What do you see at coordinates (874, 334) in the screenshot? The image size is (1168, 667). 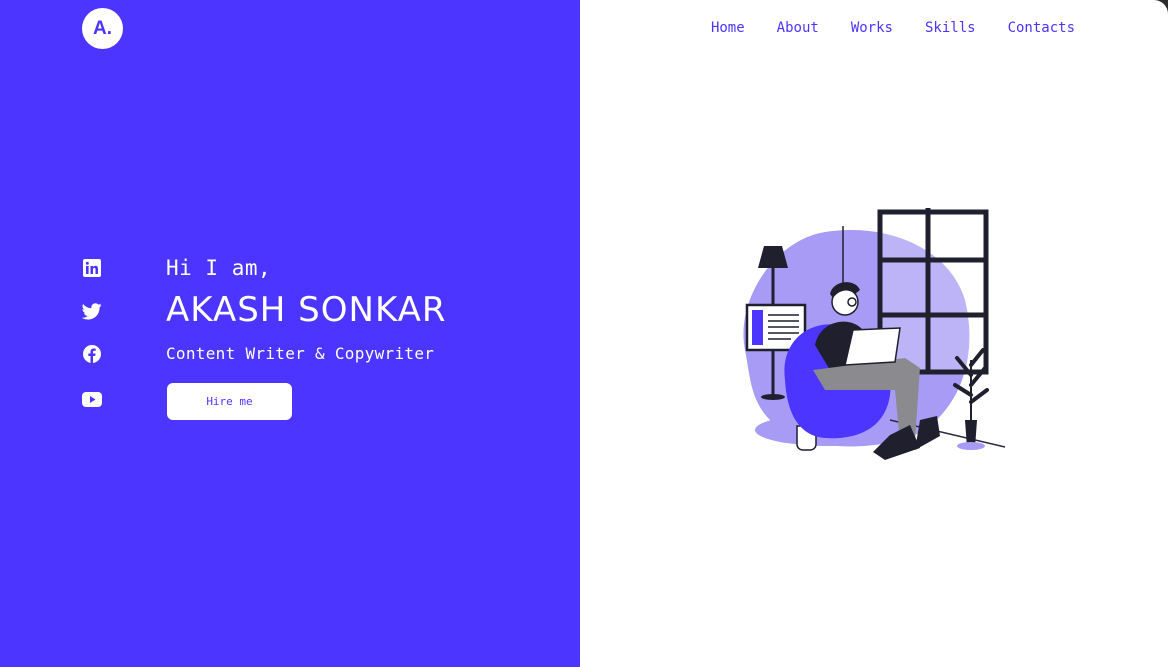 I see `person-with-laptop-illustration` at bounding box center [874, 334].